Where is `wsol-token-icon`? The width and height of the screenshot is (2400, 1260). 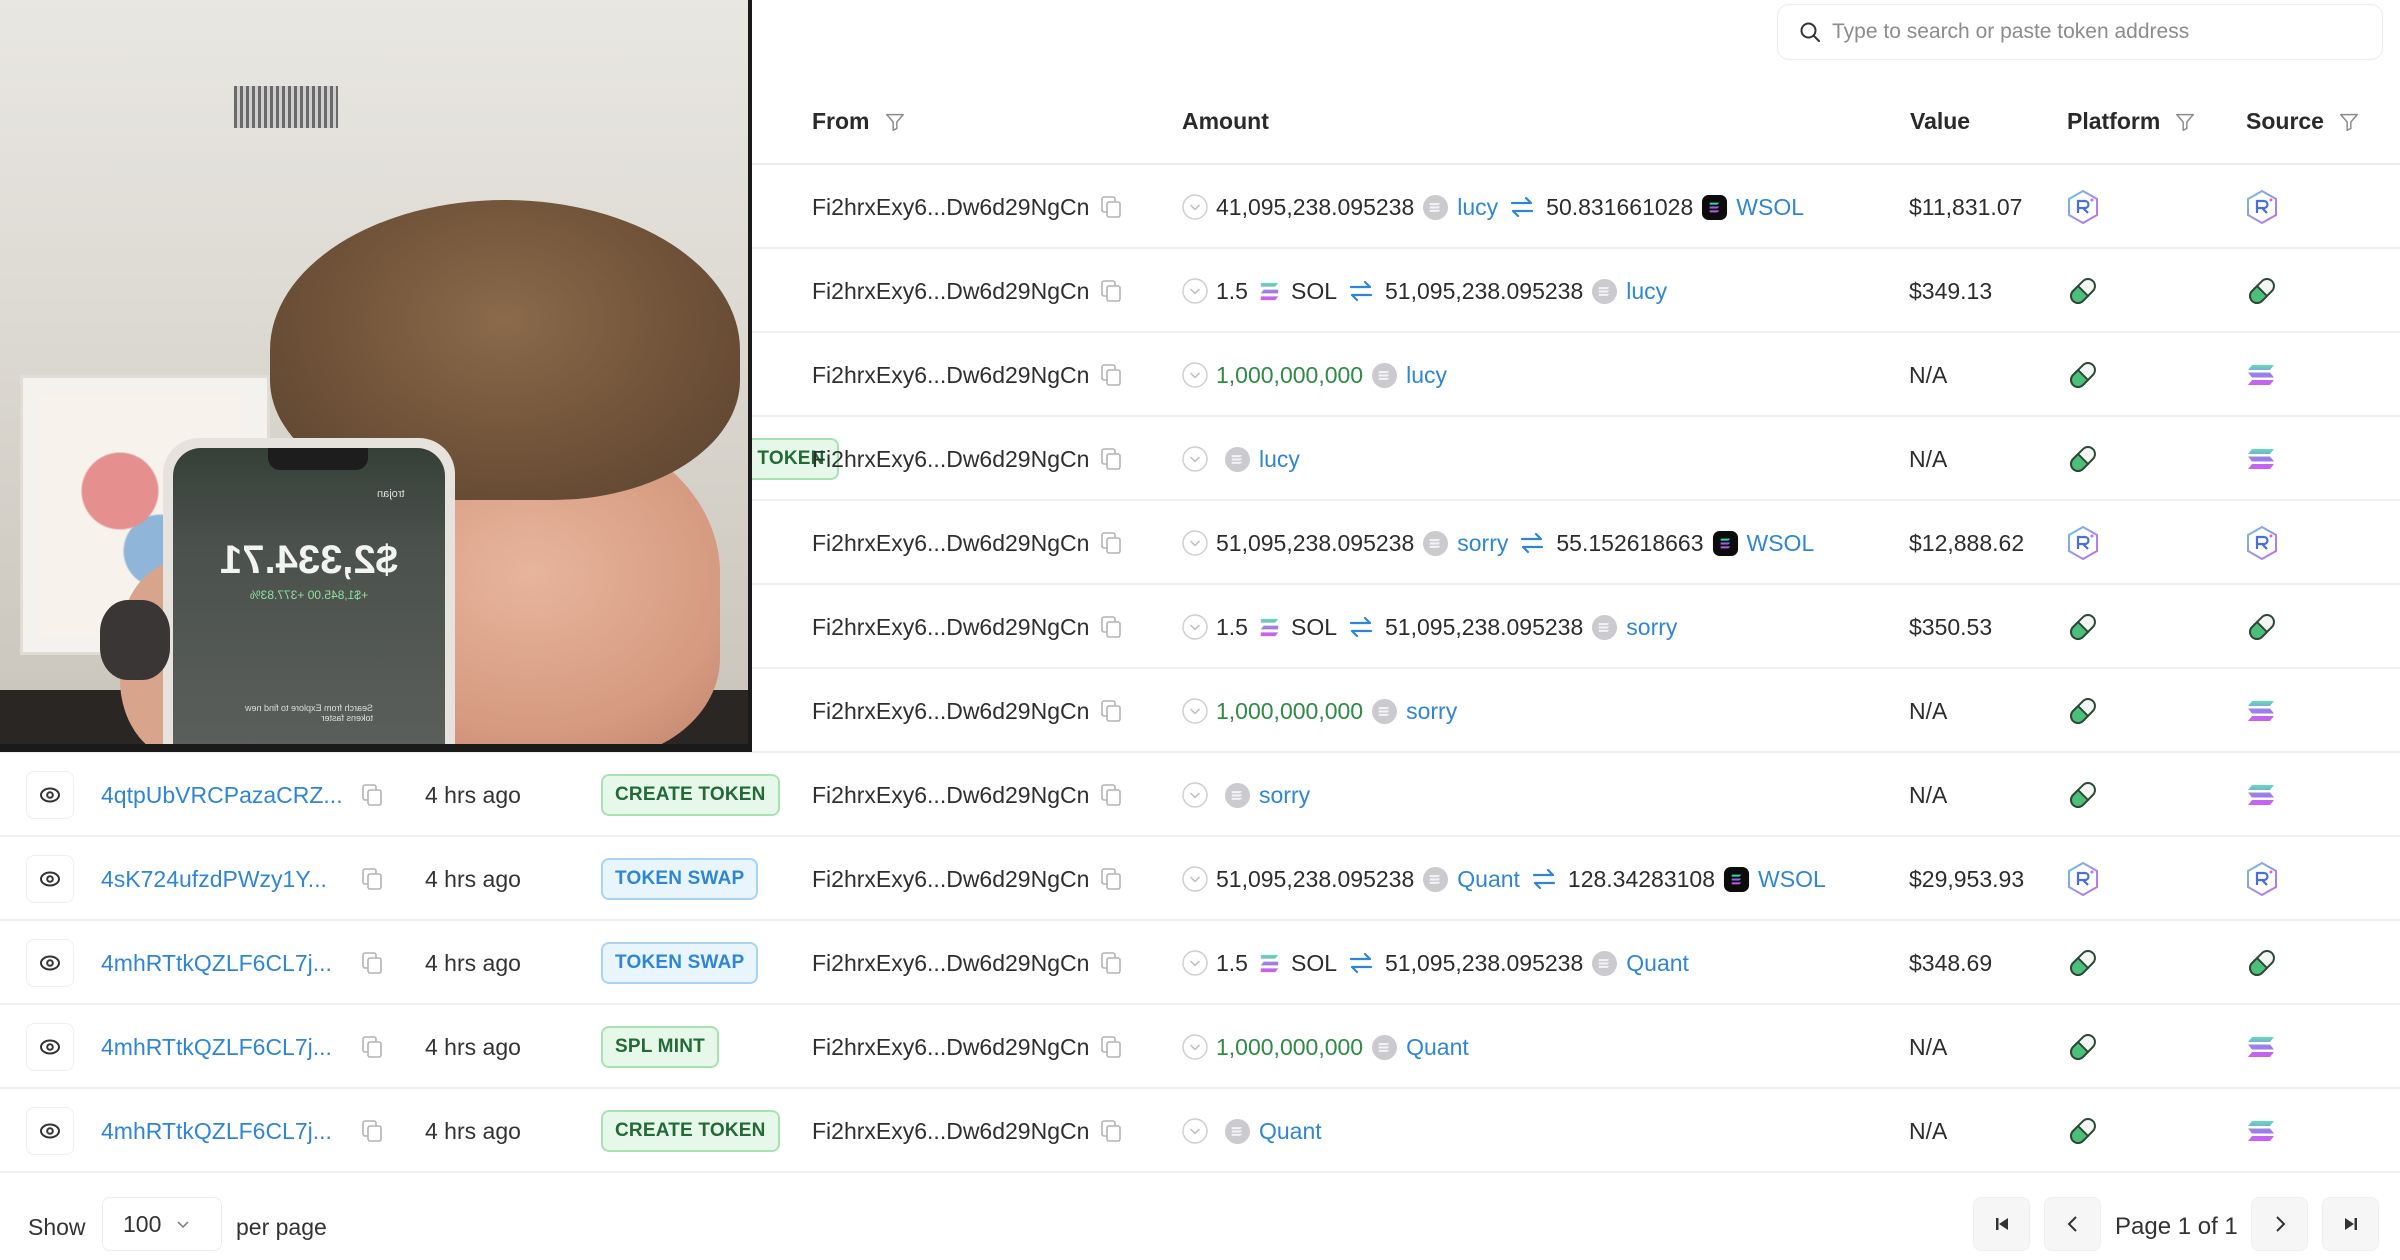
wsol-token-icon is located at coordinates (1715, 207).